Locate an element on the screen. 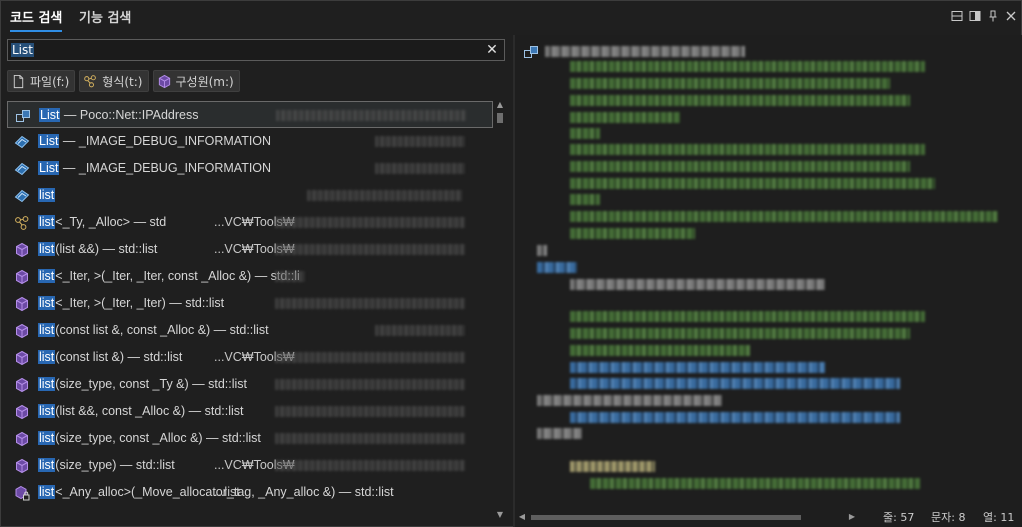 This screenshot has height=527, width=1022. result-row: List — Poco::Net::IPAddress is located at coordinates (250, 114).